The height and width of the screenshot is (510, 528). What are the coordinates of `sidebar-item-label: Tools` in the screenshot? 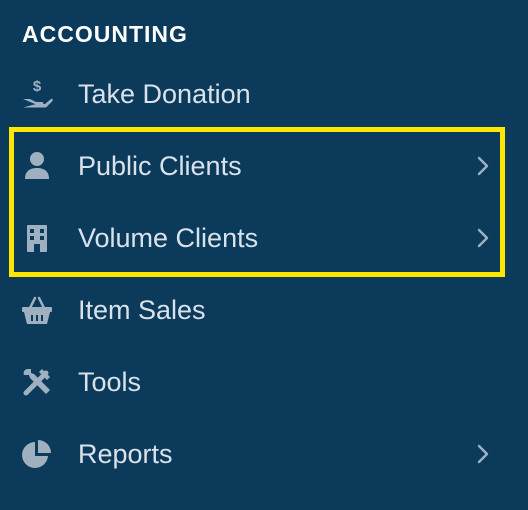 It's located at (110, 382).